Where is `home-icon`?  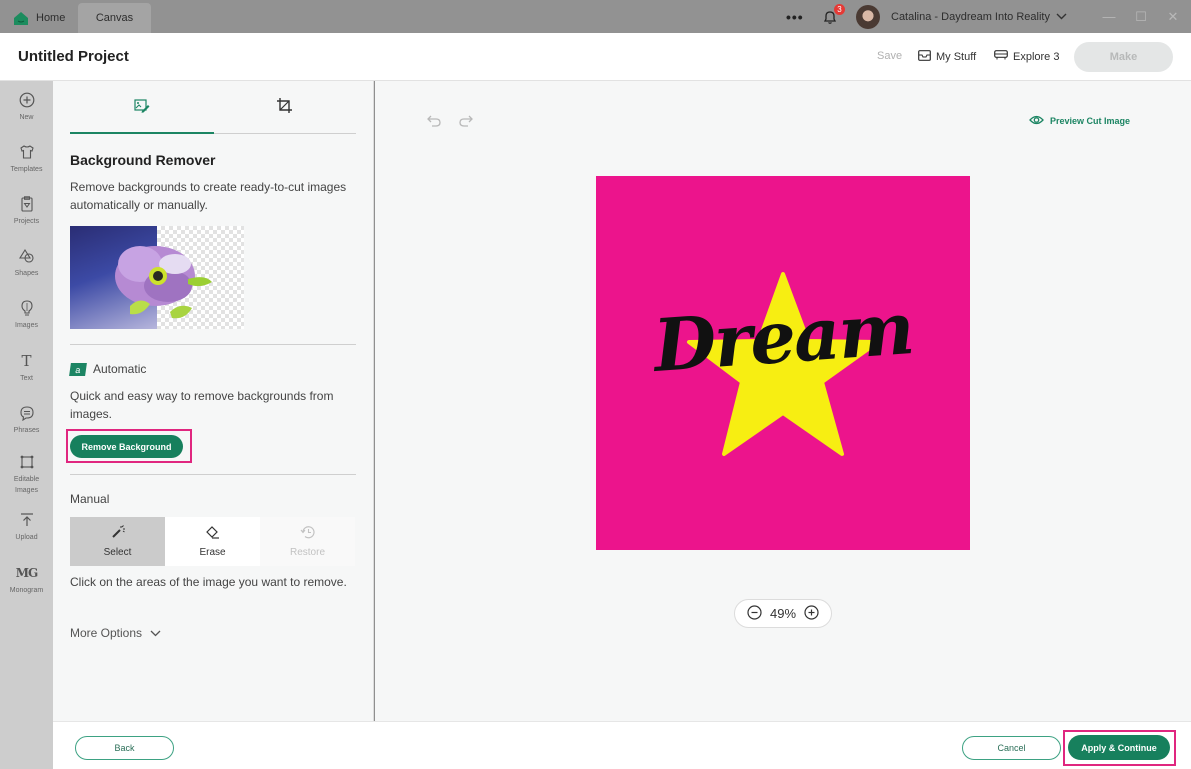 home-icon is located at coordinates (21, 18).